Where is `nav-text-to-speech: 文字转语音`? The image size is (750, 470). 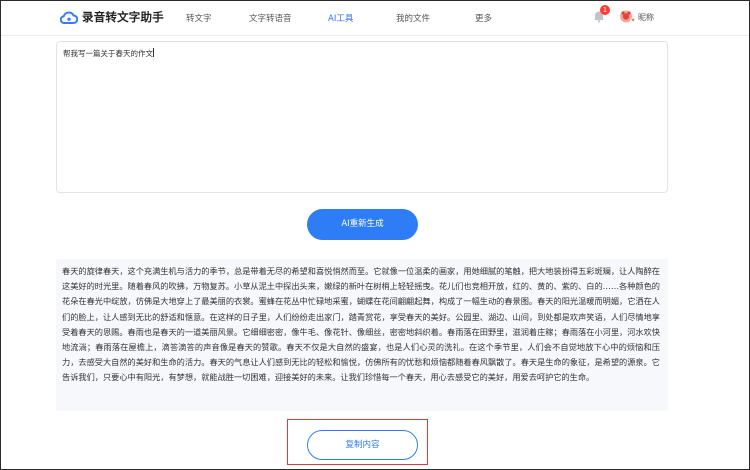 nav-text-to-speech: 文字转语音 is located at coordinates (270, 18).